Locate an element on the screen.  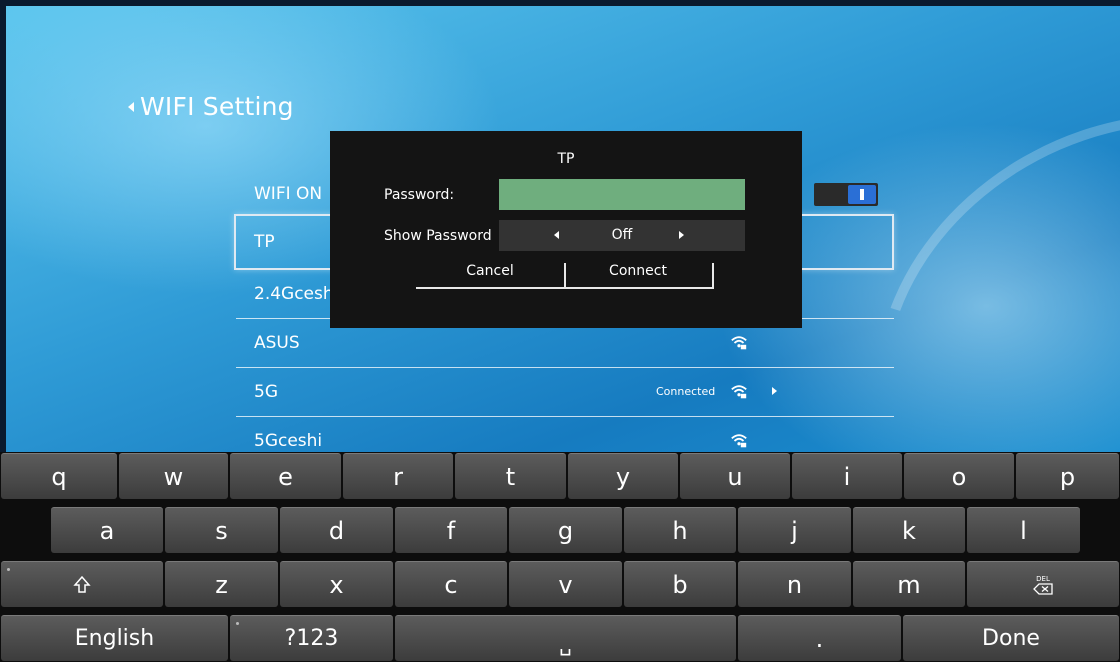
wifi-on-label: WIFI ON is located at coordinates (288, 194).